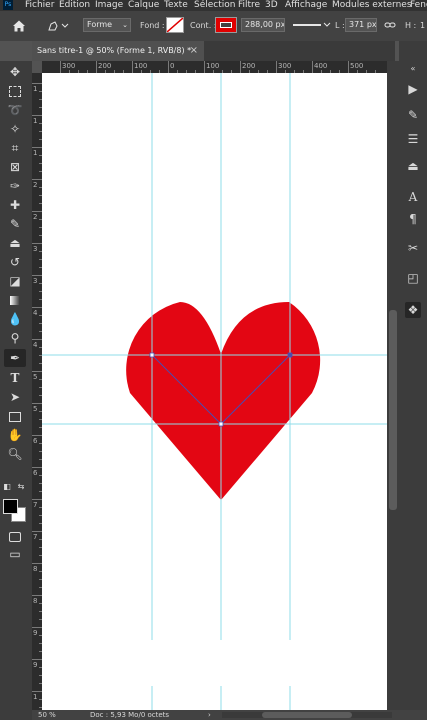 Image resolution: width=427 pixels, height=720 pixels. What do you see at coordinates (15, 416) in the screenshot?
I see `rectangle-tool-icon` at bounding box center [15, 416].